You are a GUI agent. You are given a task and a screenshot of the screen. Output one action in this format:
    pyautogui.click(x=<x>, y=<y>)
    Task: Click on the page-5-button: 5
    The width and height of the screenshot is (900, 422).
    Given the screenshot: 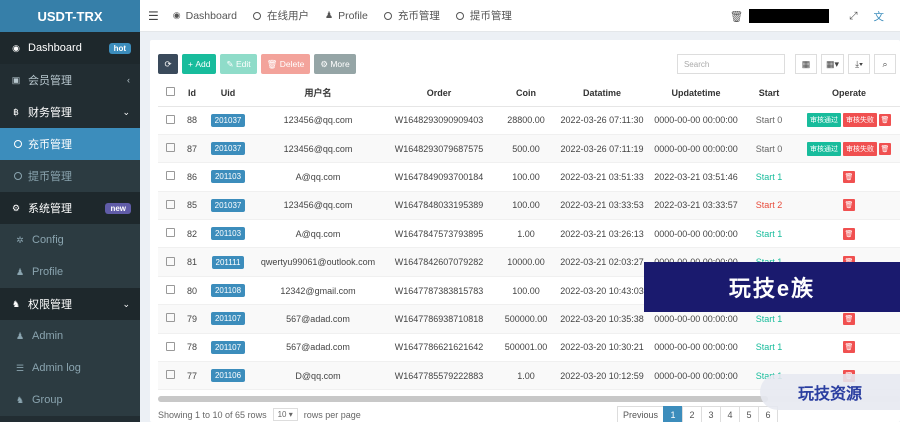 What is the action you would take?
    pyautogui.click(x=749, y=414)
    